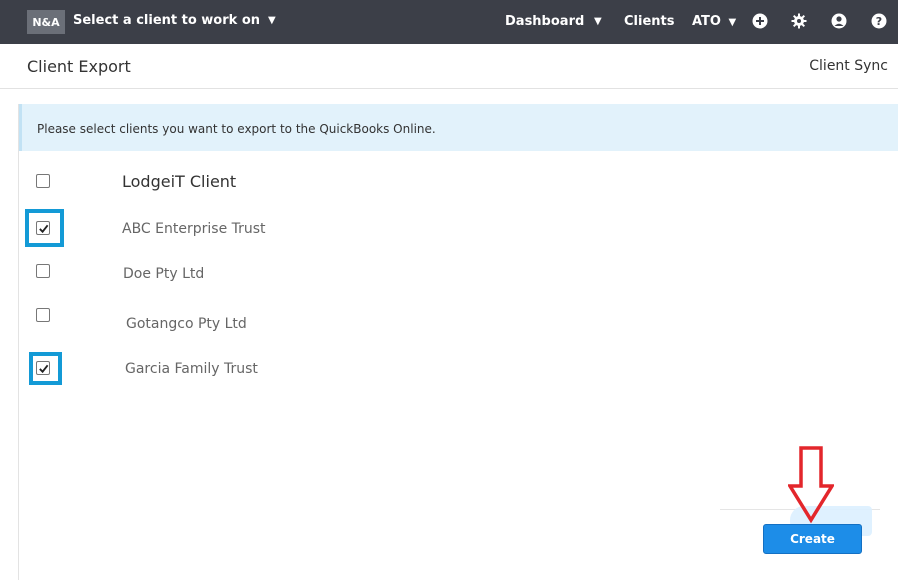 Image resolution: width=898 pixels, height=580 pixels. What do you see at coordinates (649, 21) in the screenshot?
I see `nav-clients: Clients` at bounding box center [649, 21].